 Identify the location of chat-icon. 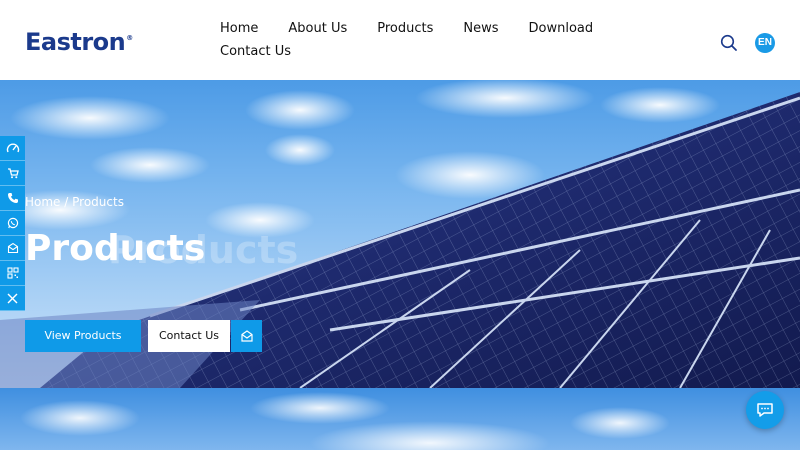
(765, 410).